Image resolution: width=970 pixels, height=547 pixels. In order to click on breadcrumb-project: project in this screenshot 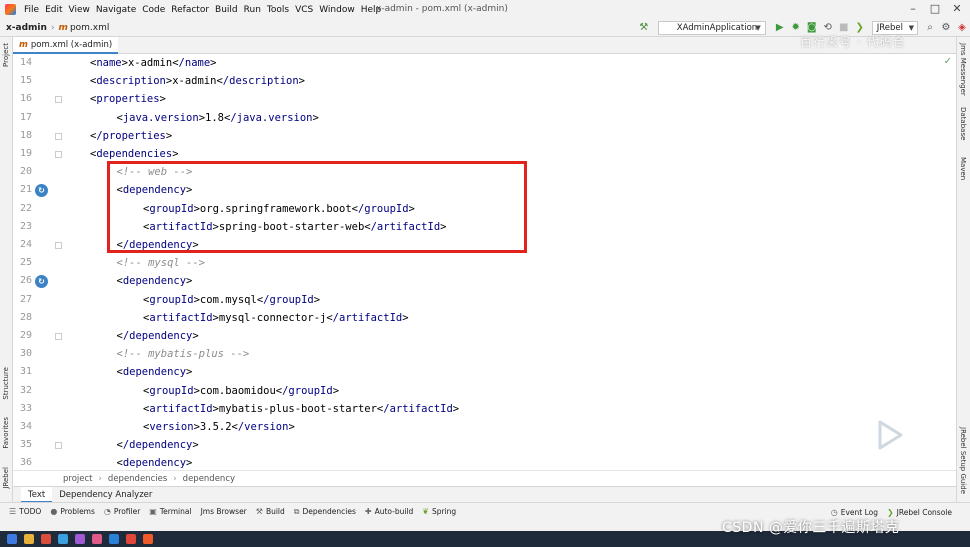, I will do `click(78, 479)`.